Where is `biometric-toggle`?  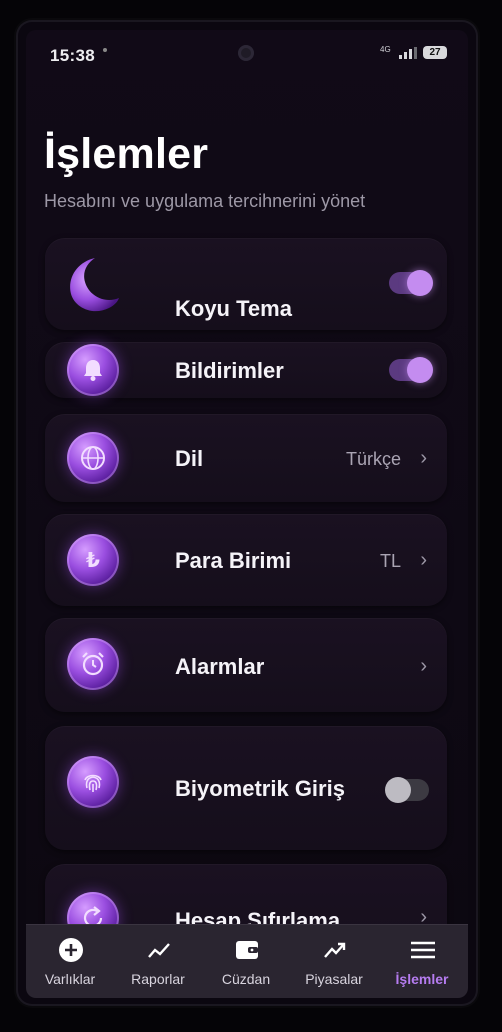
biometric-toggle is located at coordinates (407, 790).